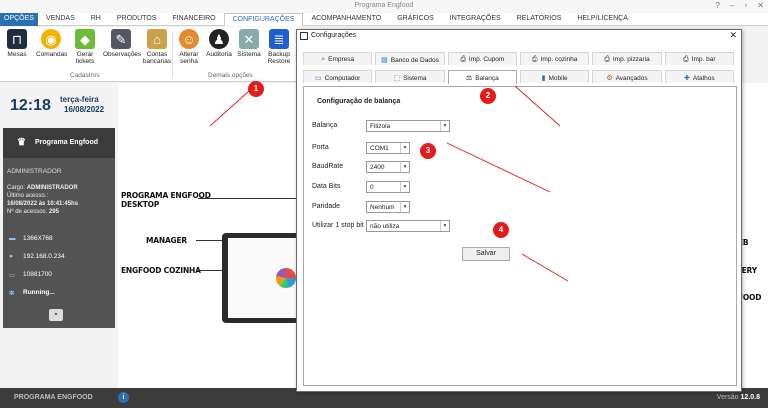 This screenshot has width=768, height=408. Describe the element at coordinates (256, 89) in the screenshot. I see `step-badge-1: 1` at that location.